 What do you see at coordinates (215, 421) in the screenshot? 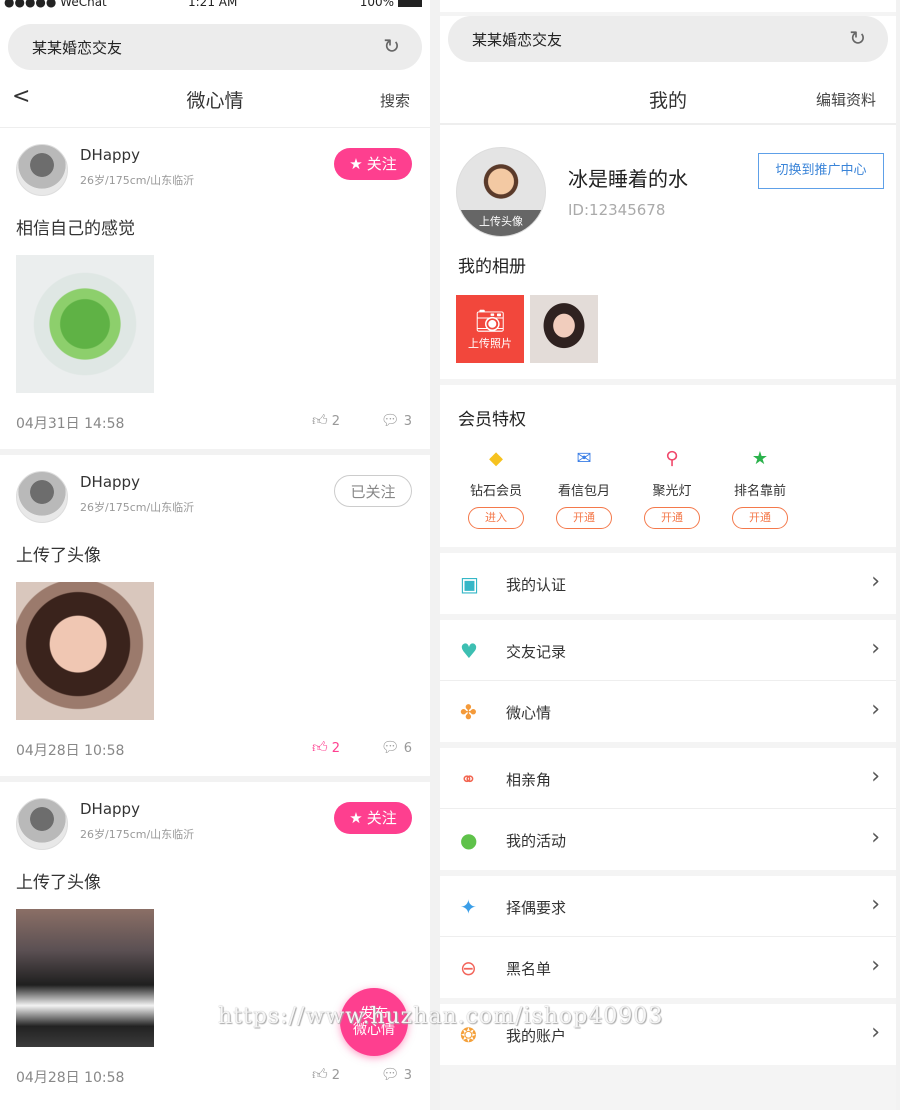
I see `post-footer: 04月31日 14:58 👍︎ 2 💬︎ 3` at bounding box center [215, 421].